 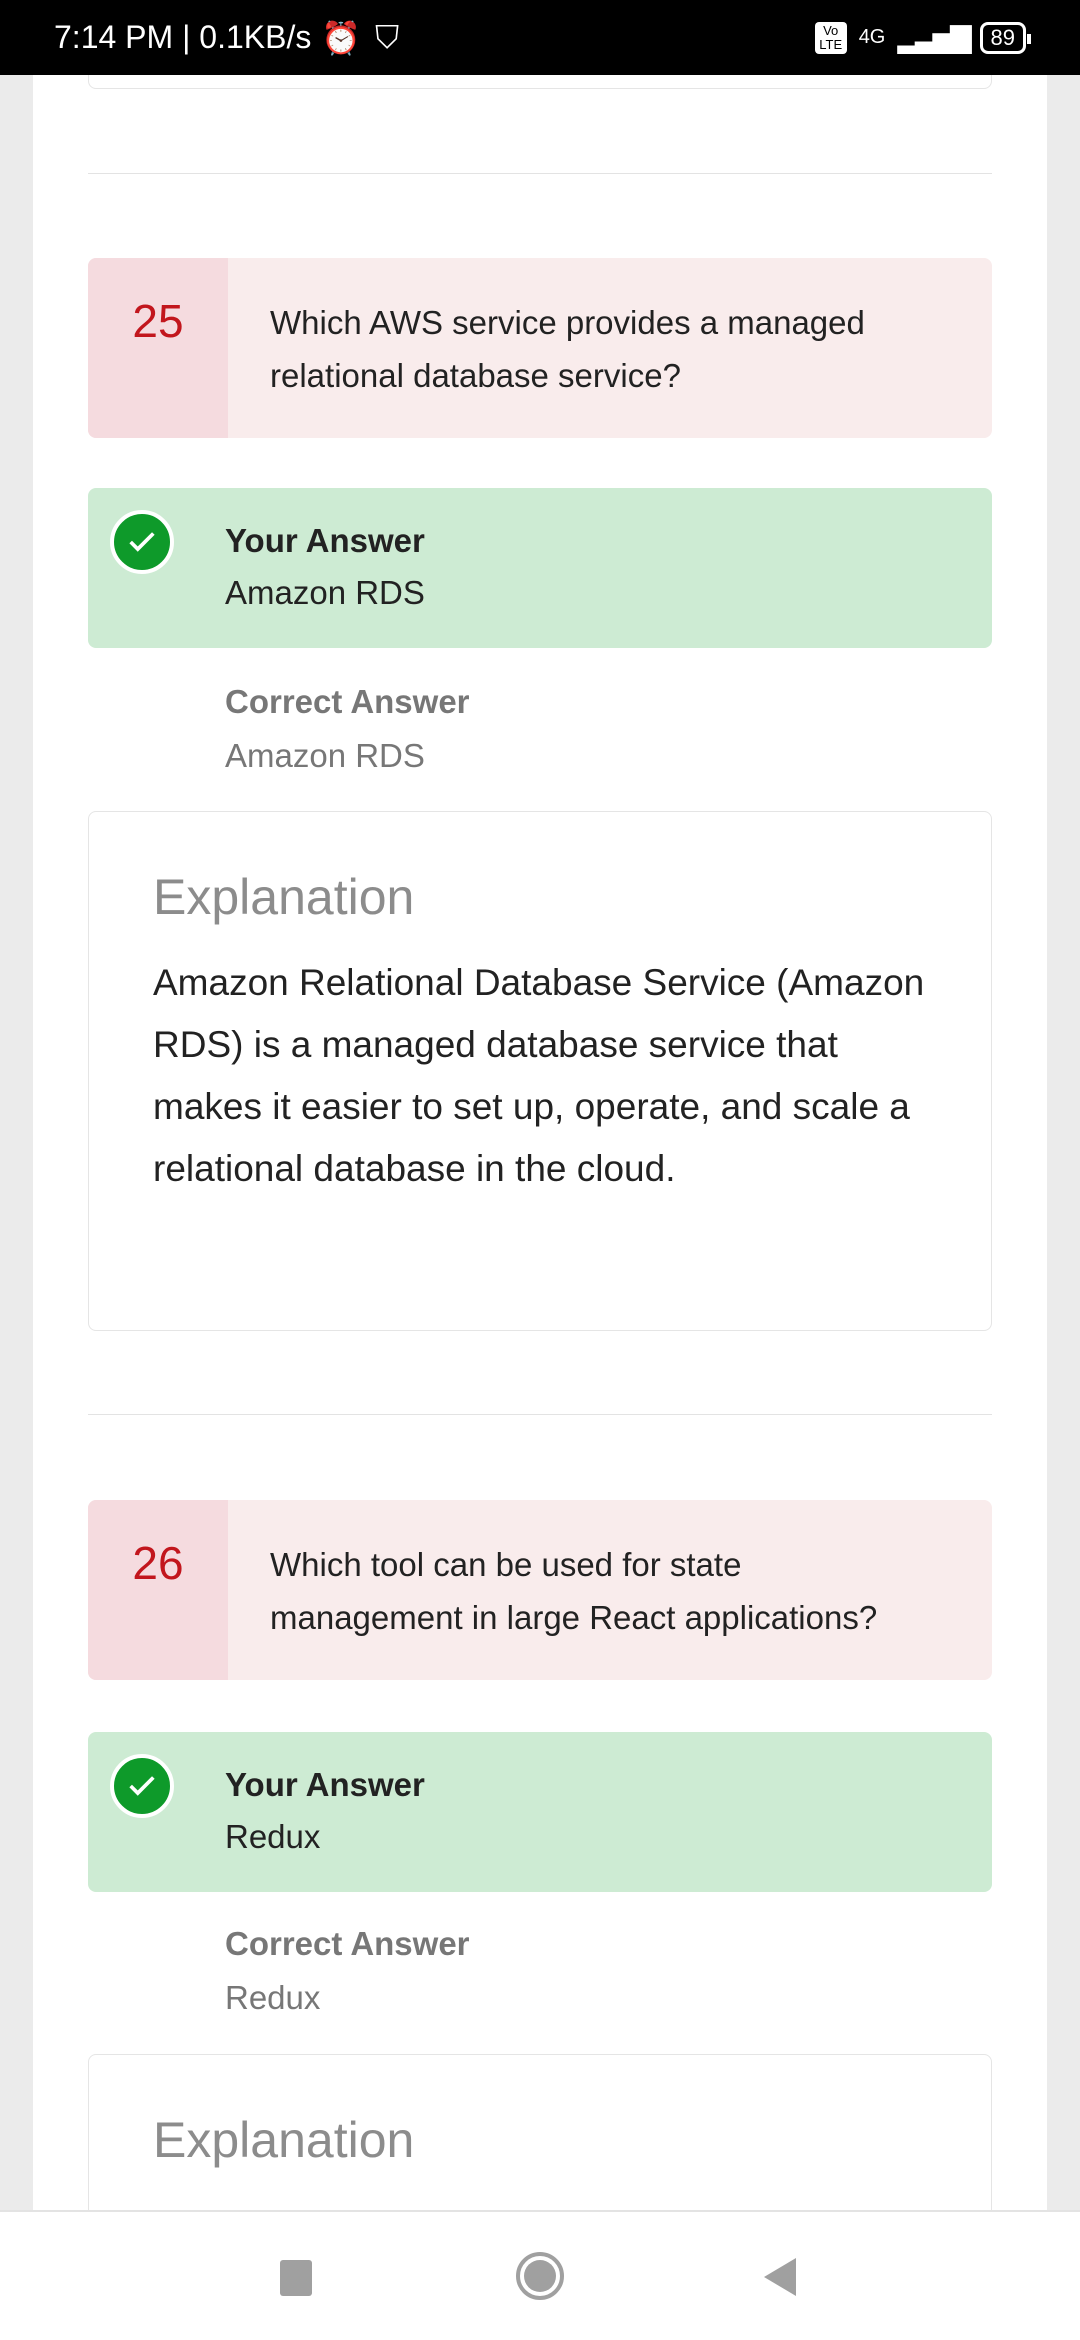 What do you see at coordinates (273, 1997) in the screenshot?
I see `correct-answer-value: Redux` at bounding box center [273, 1997].